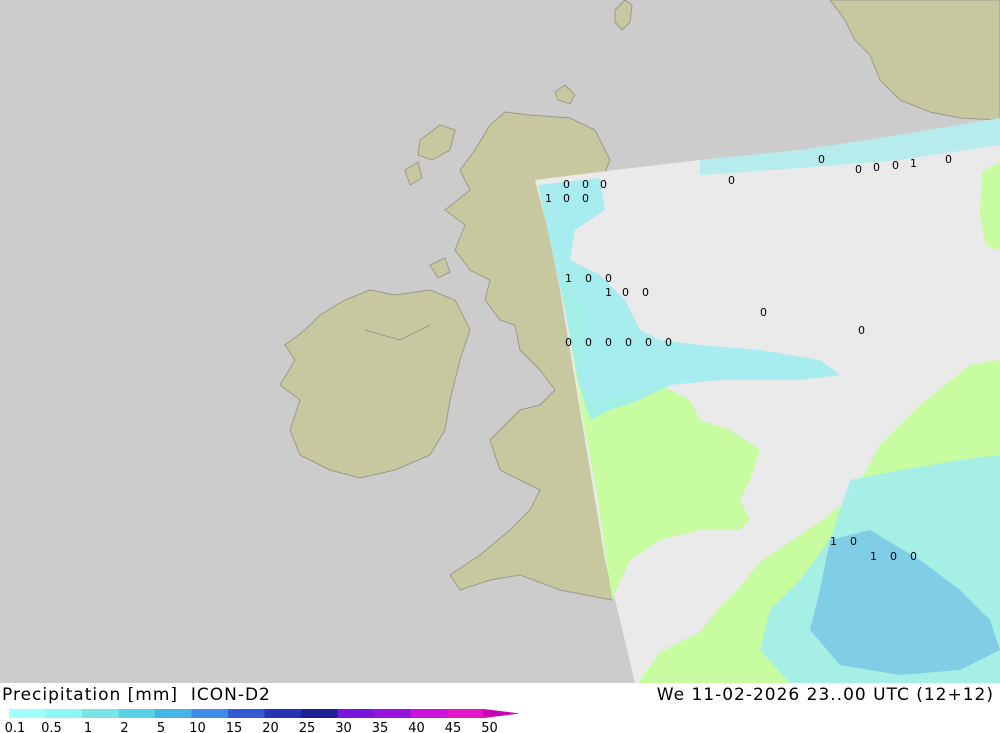 This screenshot has height=733, width=1000. What do you see at coordinates (416, 727) in the screenshot?
I see `legend-label: 40` at bounding box center [416, 727].